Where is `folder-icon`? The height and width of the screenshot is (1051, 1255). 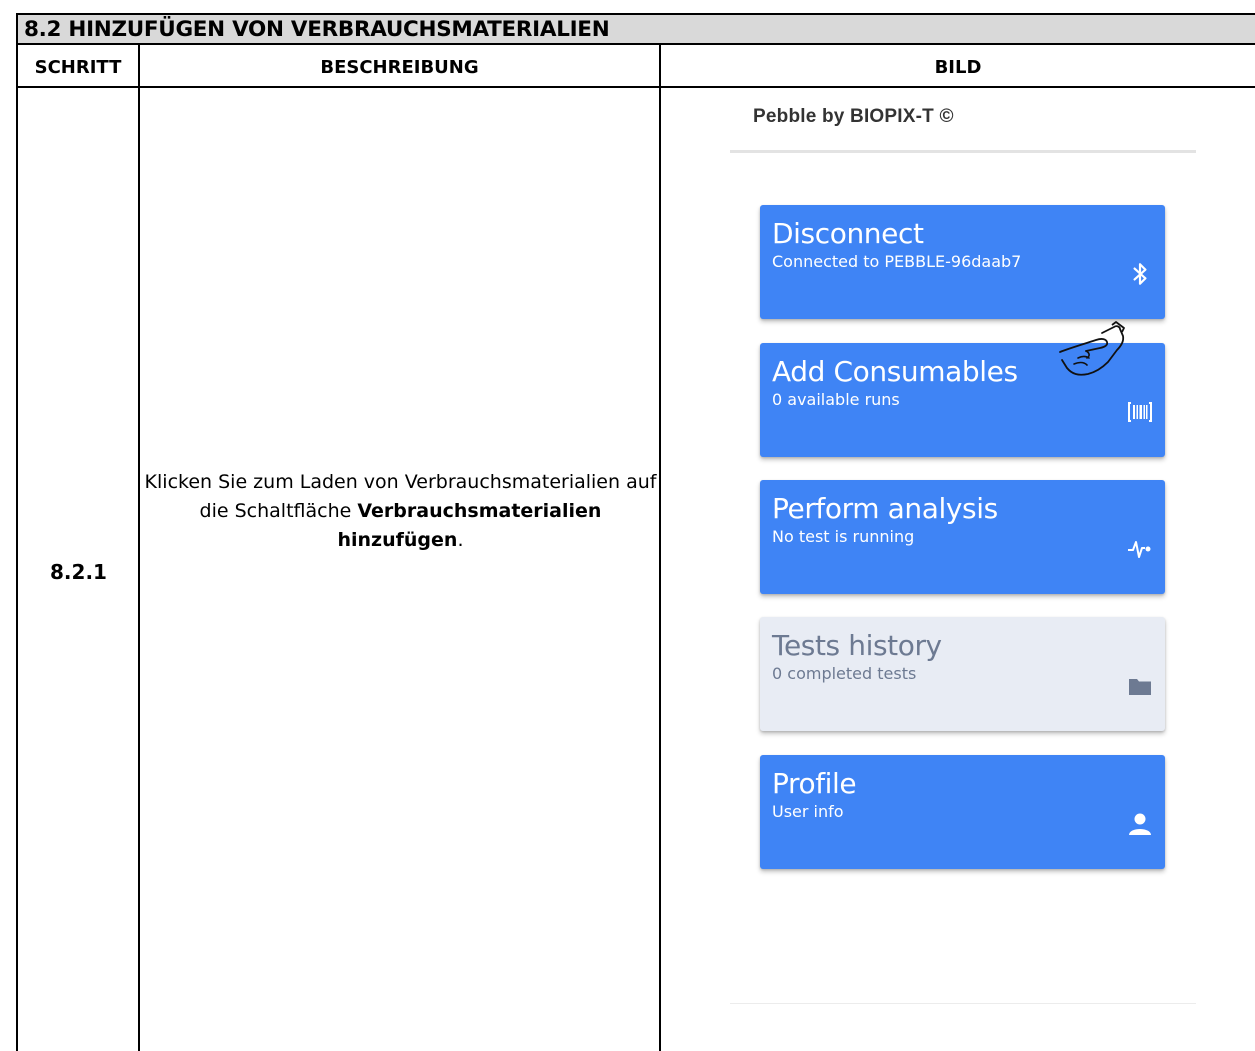
folder-icon is located at coordinates (1140, 687).